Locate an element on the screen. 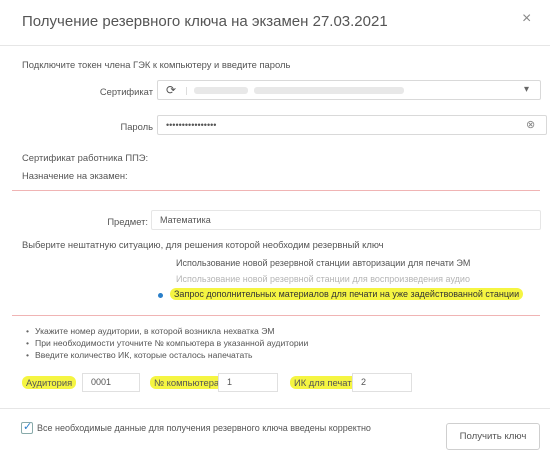  assignment-label: Назначение на экзамен: is located at coordinates (75, 175).